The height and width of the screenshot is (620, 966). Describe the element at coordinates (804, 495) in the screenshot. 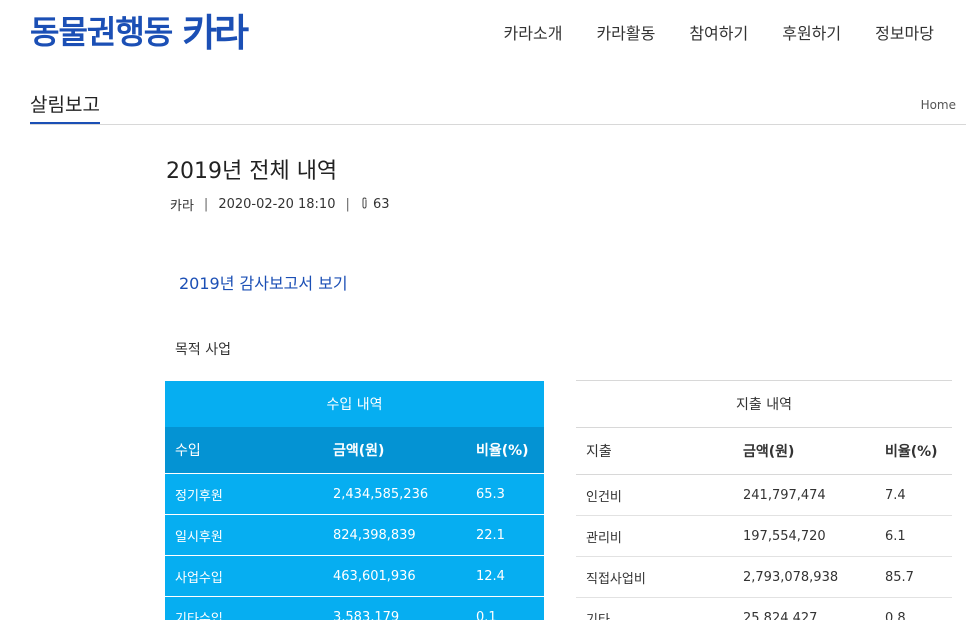

I see `expense-amount: 241,797,474` at that location.